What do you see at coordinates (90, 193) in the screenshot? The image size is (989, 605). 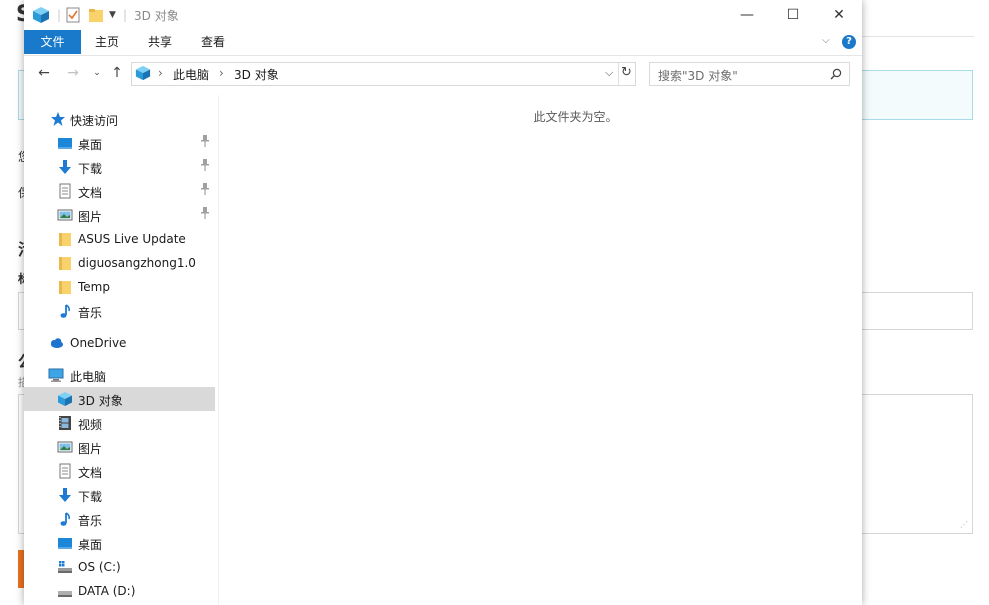 I see `quick-access-item-label: 文档` at bounding box center [90, 193].